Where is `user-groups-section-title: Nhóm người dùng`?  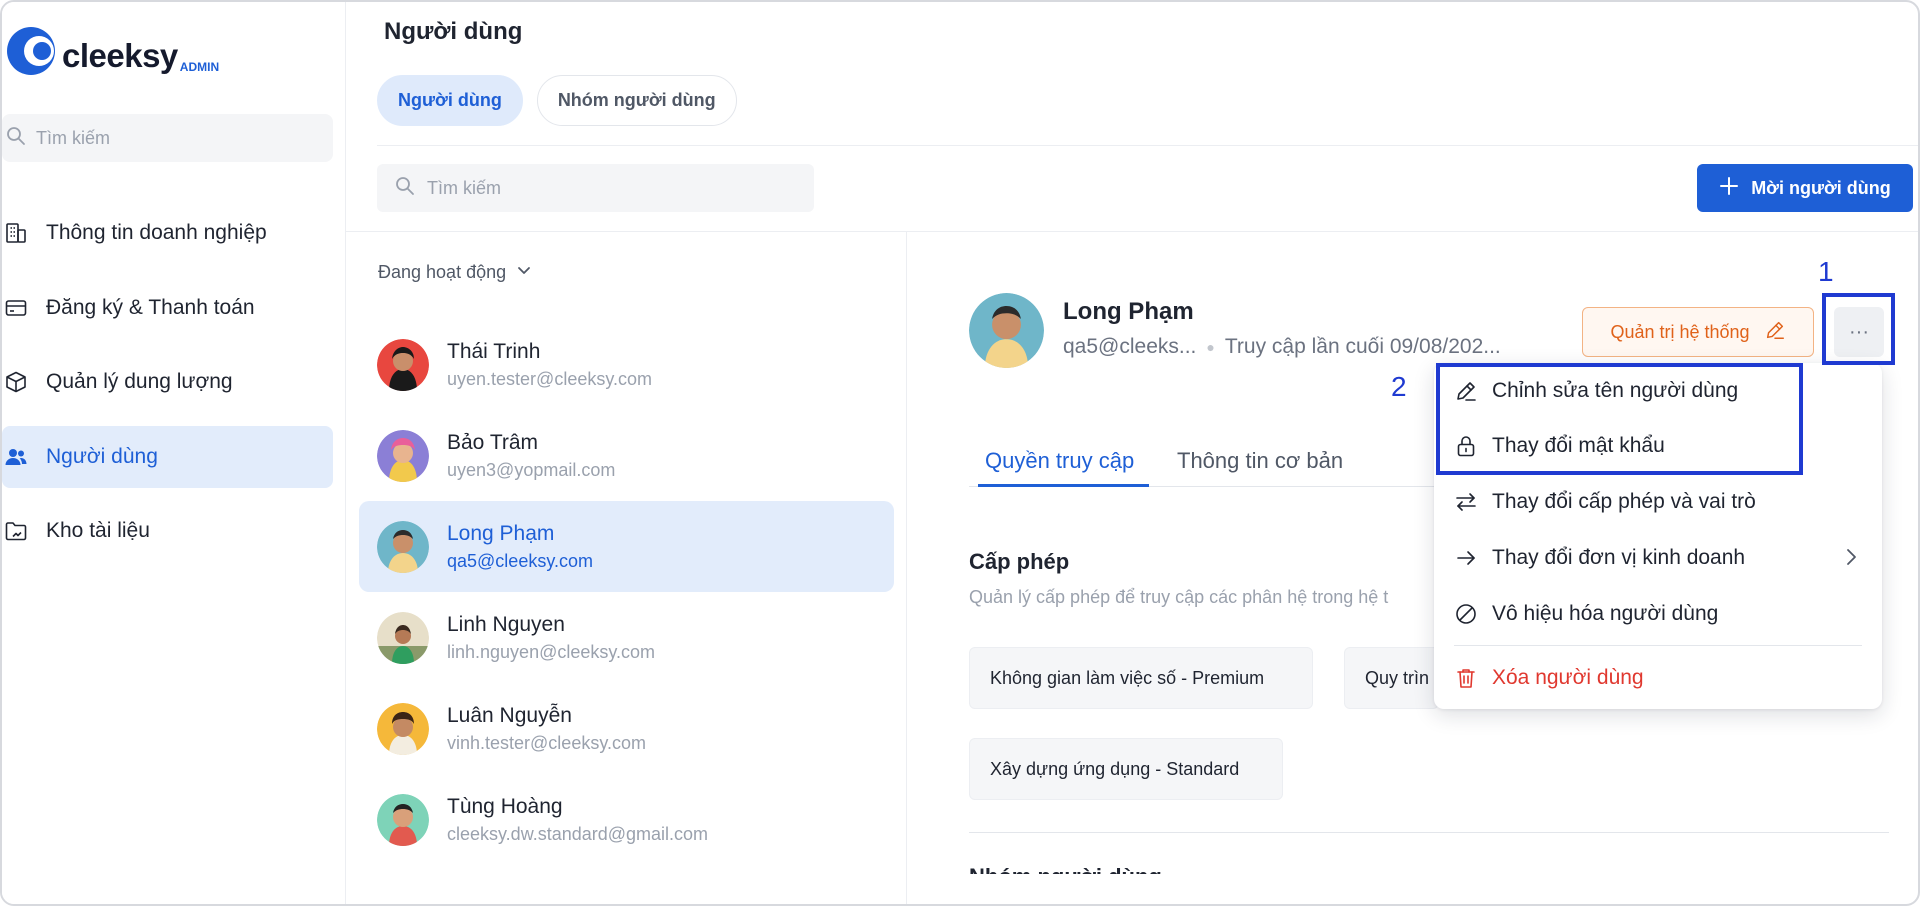
user-groups-section-title: Nhóm người dùng is located at coordinates (1065, 869).